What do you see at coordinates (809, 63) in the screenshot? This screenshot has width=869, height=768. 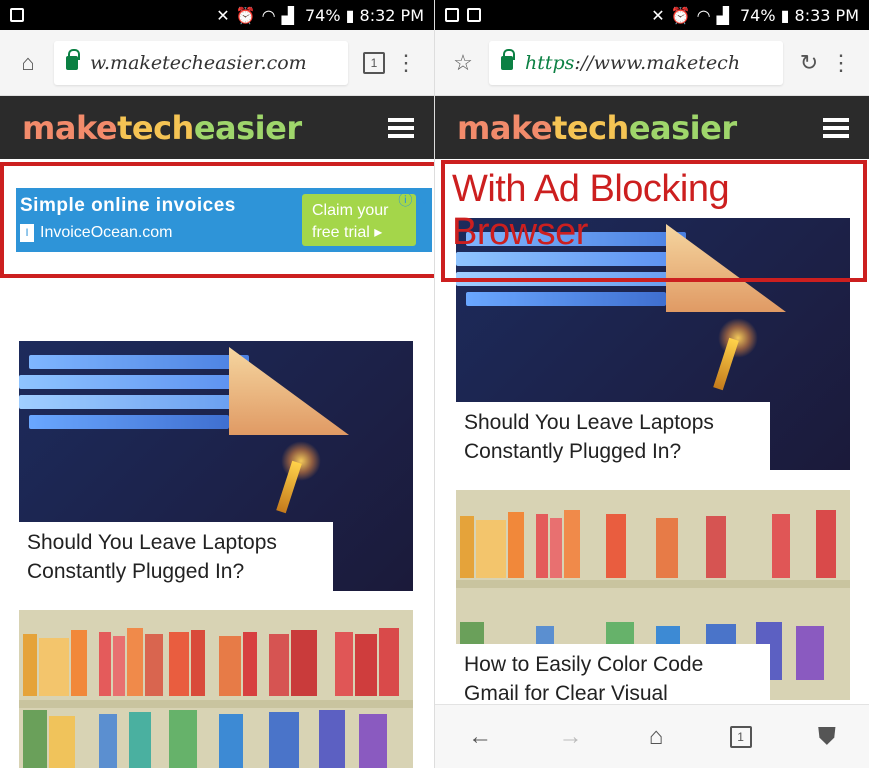 I see `reload-icon: ↻` at bounding box center [809, 63].